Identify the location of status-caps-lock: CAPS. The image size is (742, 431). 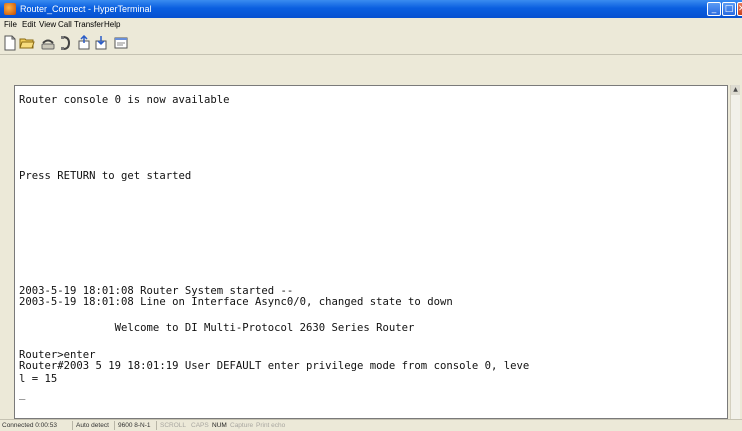
(200, 425).